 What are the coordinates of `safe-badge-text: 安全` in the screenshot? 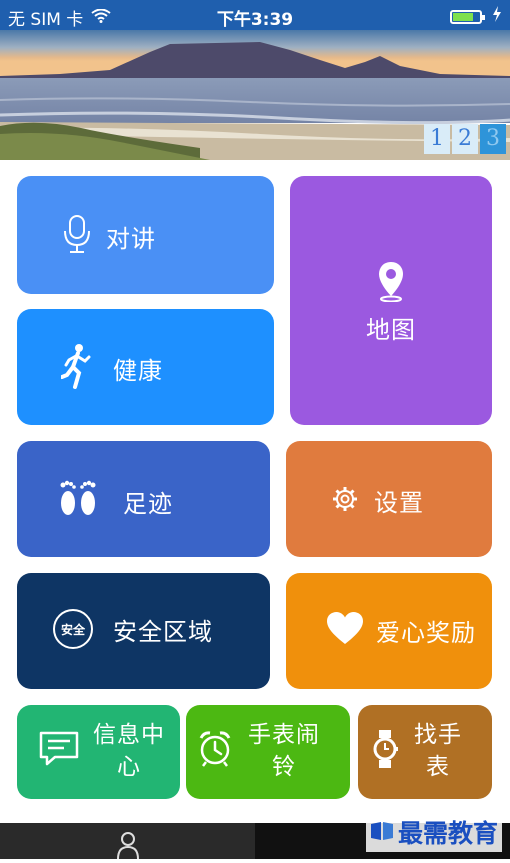 It's located at (72, 629).